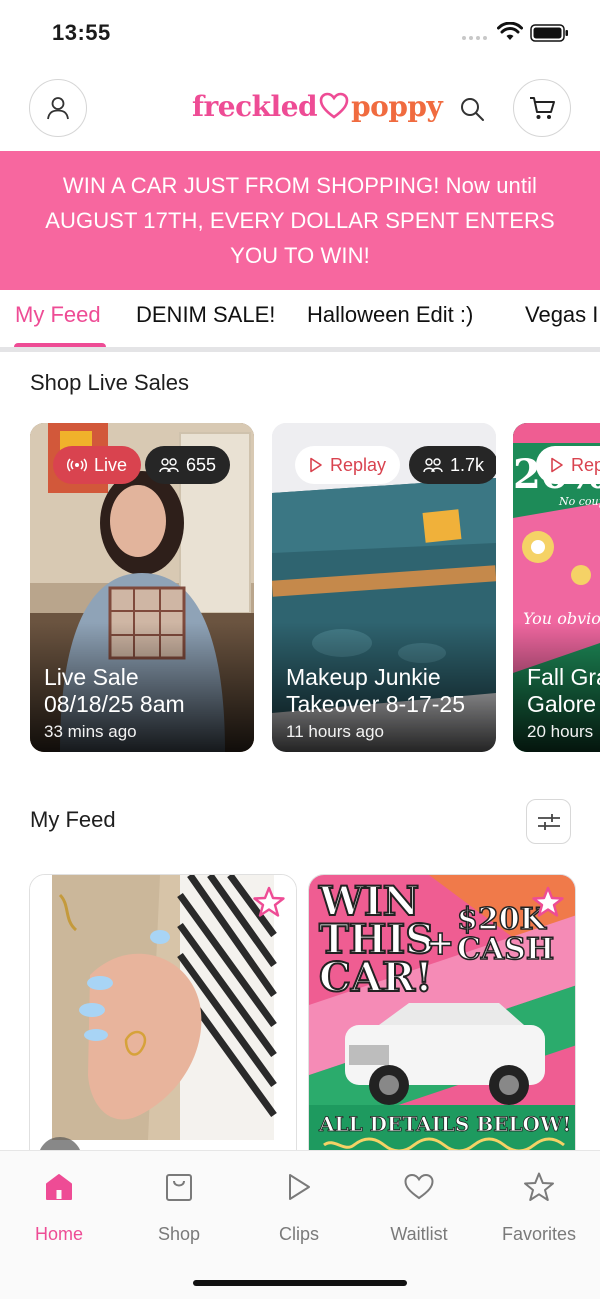 This screenshot has height=1299, width=600. What do you see at coordinates (510, 31) in the screenshot?
I see `wifi-icon` at bounding box center [510, 31].